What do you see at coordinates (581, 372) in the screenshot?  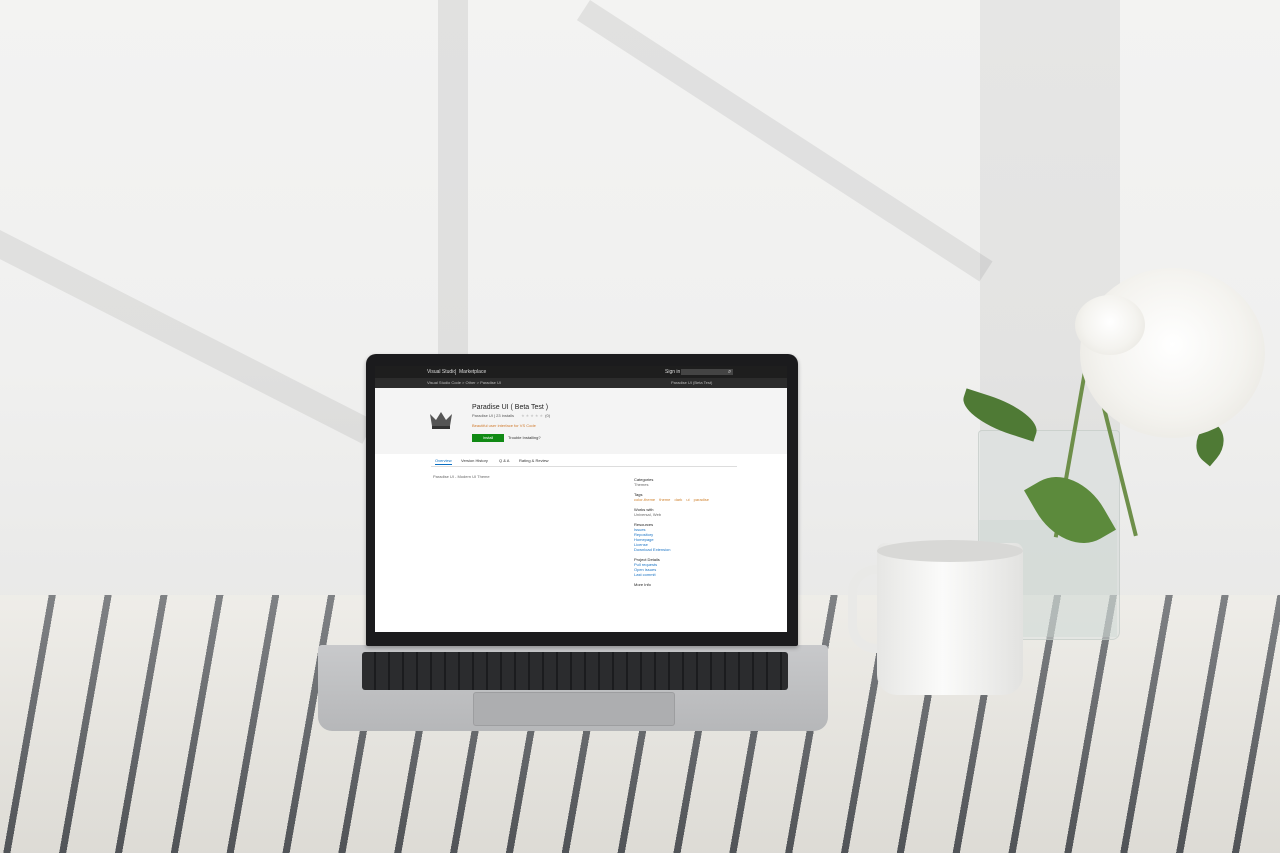 I see `marketplace-topbar: Visual Studio Marketplace Sign in ⌕` at bounding box center [581, 372].